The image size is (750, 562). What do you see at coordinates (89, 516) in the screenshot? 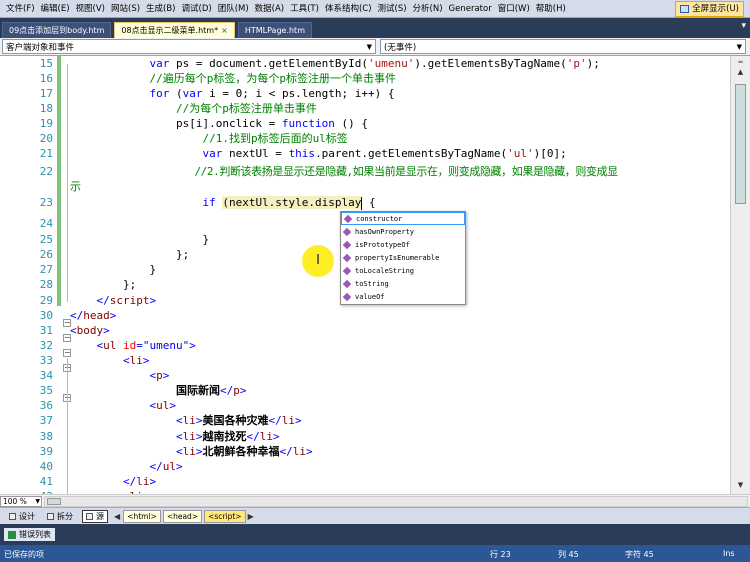
I see `source-icon` at bounding box center [89, 516].